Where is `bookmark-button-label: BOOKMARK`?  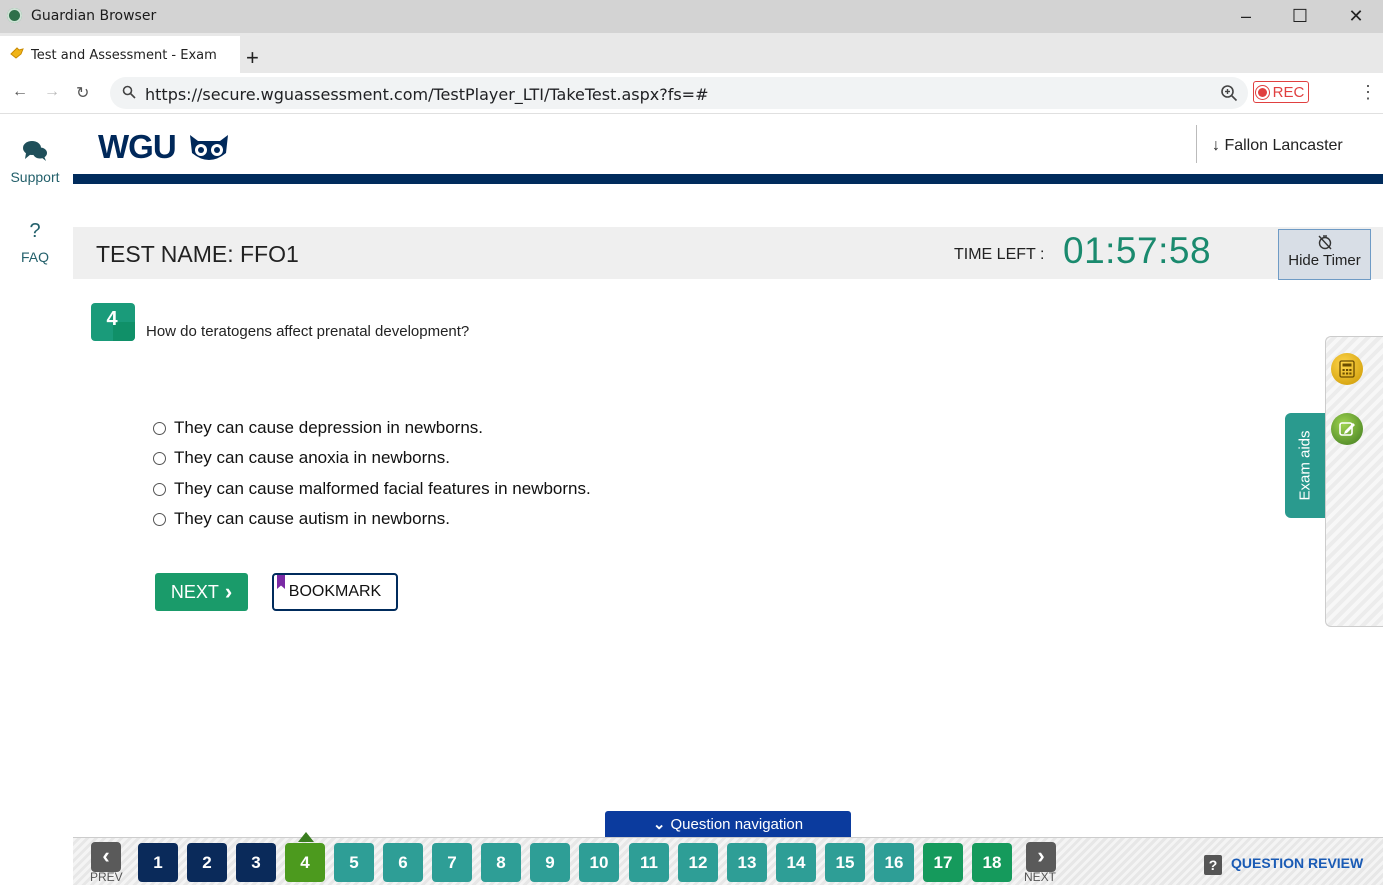 bookmark-button-label: BOOKMARK is located at coordinates (335, 591).